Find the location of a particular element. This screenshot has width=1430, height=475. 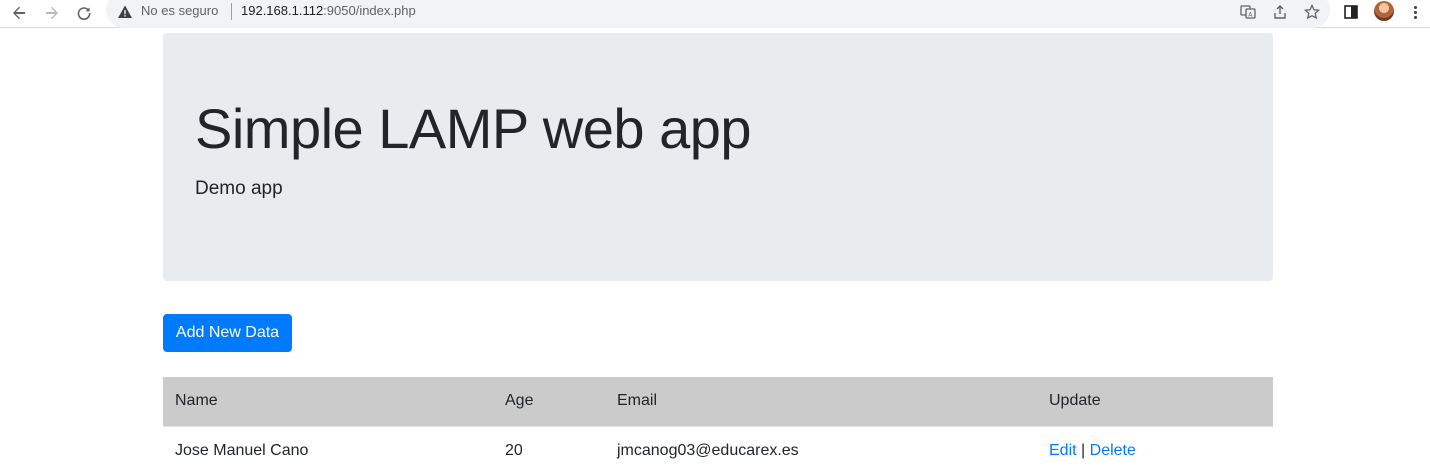

translate-icon: A is located at coordinates (1248, 12).